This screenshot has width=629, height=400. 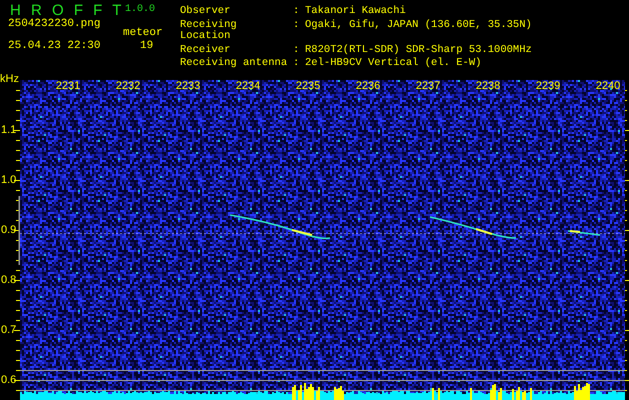 What do you see at coordinates (68, 86) in the screenshot?
I see `time-tick-label: 2231` at bounding box center [68, 86].